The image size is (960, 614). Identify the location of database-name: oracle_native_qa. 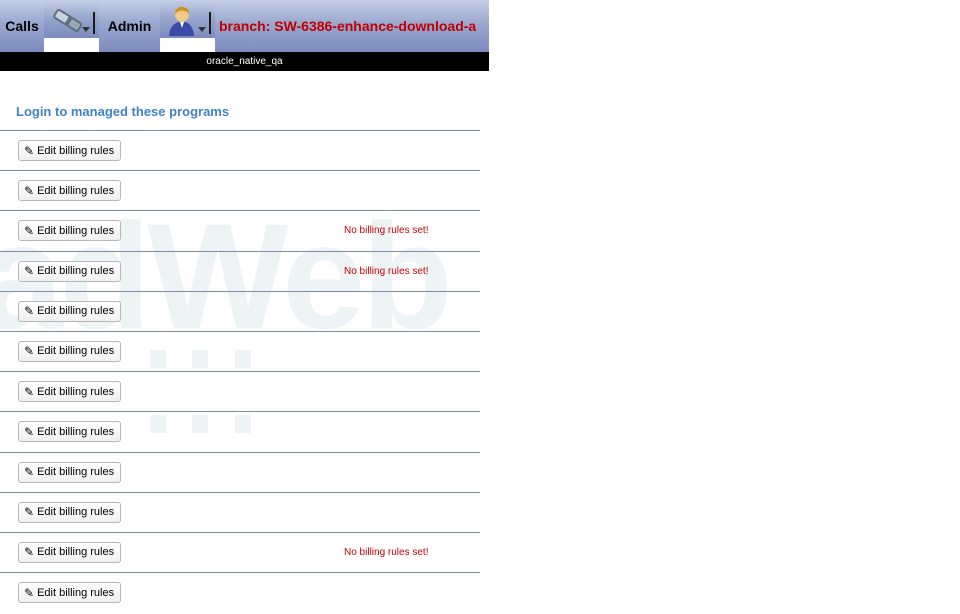
(244, 61).